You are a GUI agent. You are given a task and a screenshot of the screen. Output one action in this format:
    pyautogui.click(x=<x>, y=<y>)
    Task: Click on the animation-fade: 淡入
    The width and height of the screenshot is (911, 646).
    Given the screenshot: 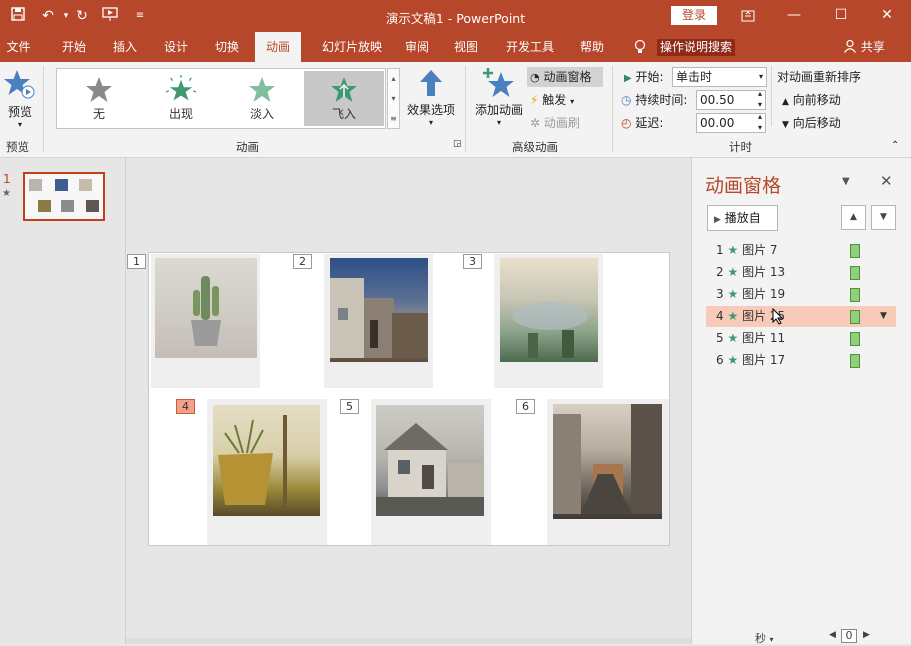 What is the action you would take?
    pyautogui.click(x=262, y=98)
    